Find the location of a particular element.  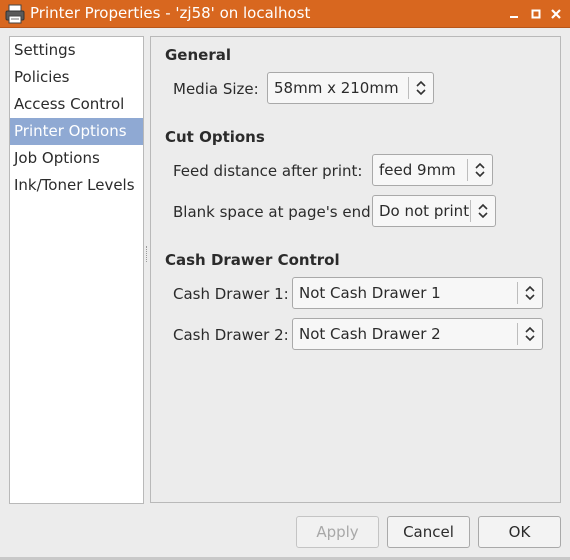

blank-space-select: Do not print is located at coordinates (434, 211).